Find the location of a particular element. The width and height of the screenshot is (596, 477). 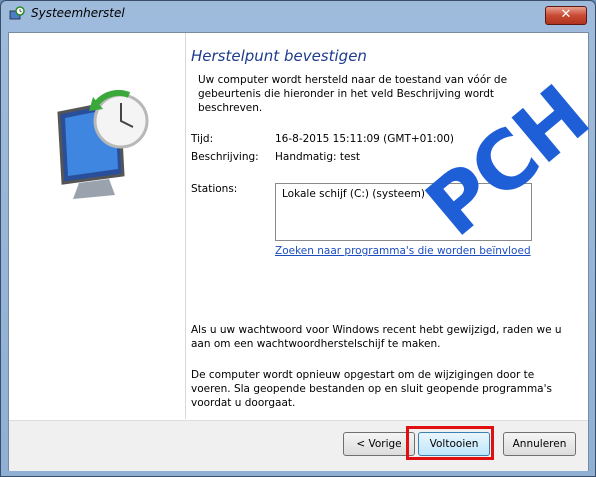

time-value: 16-8-2015 15:11:09 (GMT+01:00) is located at coordinates (365, 139).